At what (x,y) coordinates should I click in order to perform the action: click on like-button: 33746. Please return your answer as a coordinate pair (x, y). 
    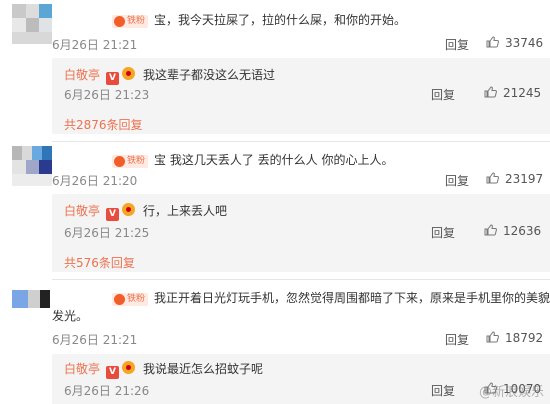
    Looking at the image, I should click on (514, 43).